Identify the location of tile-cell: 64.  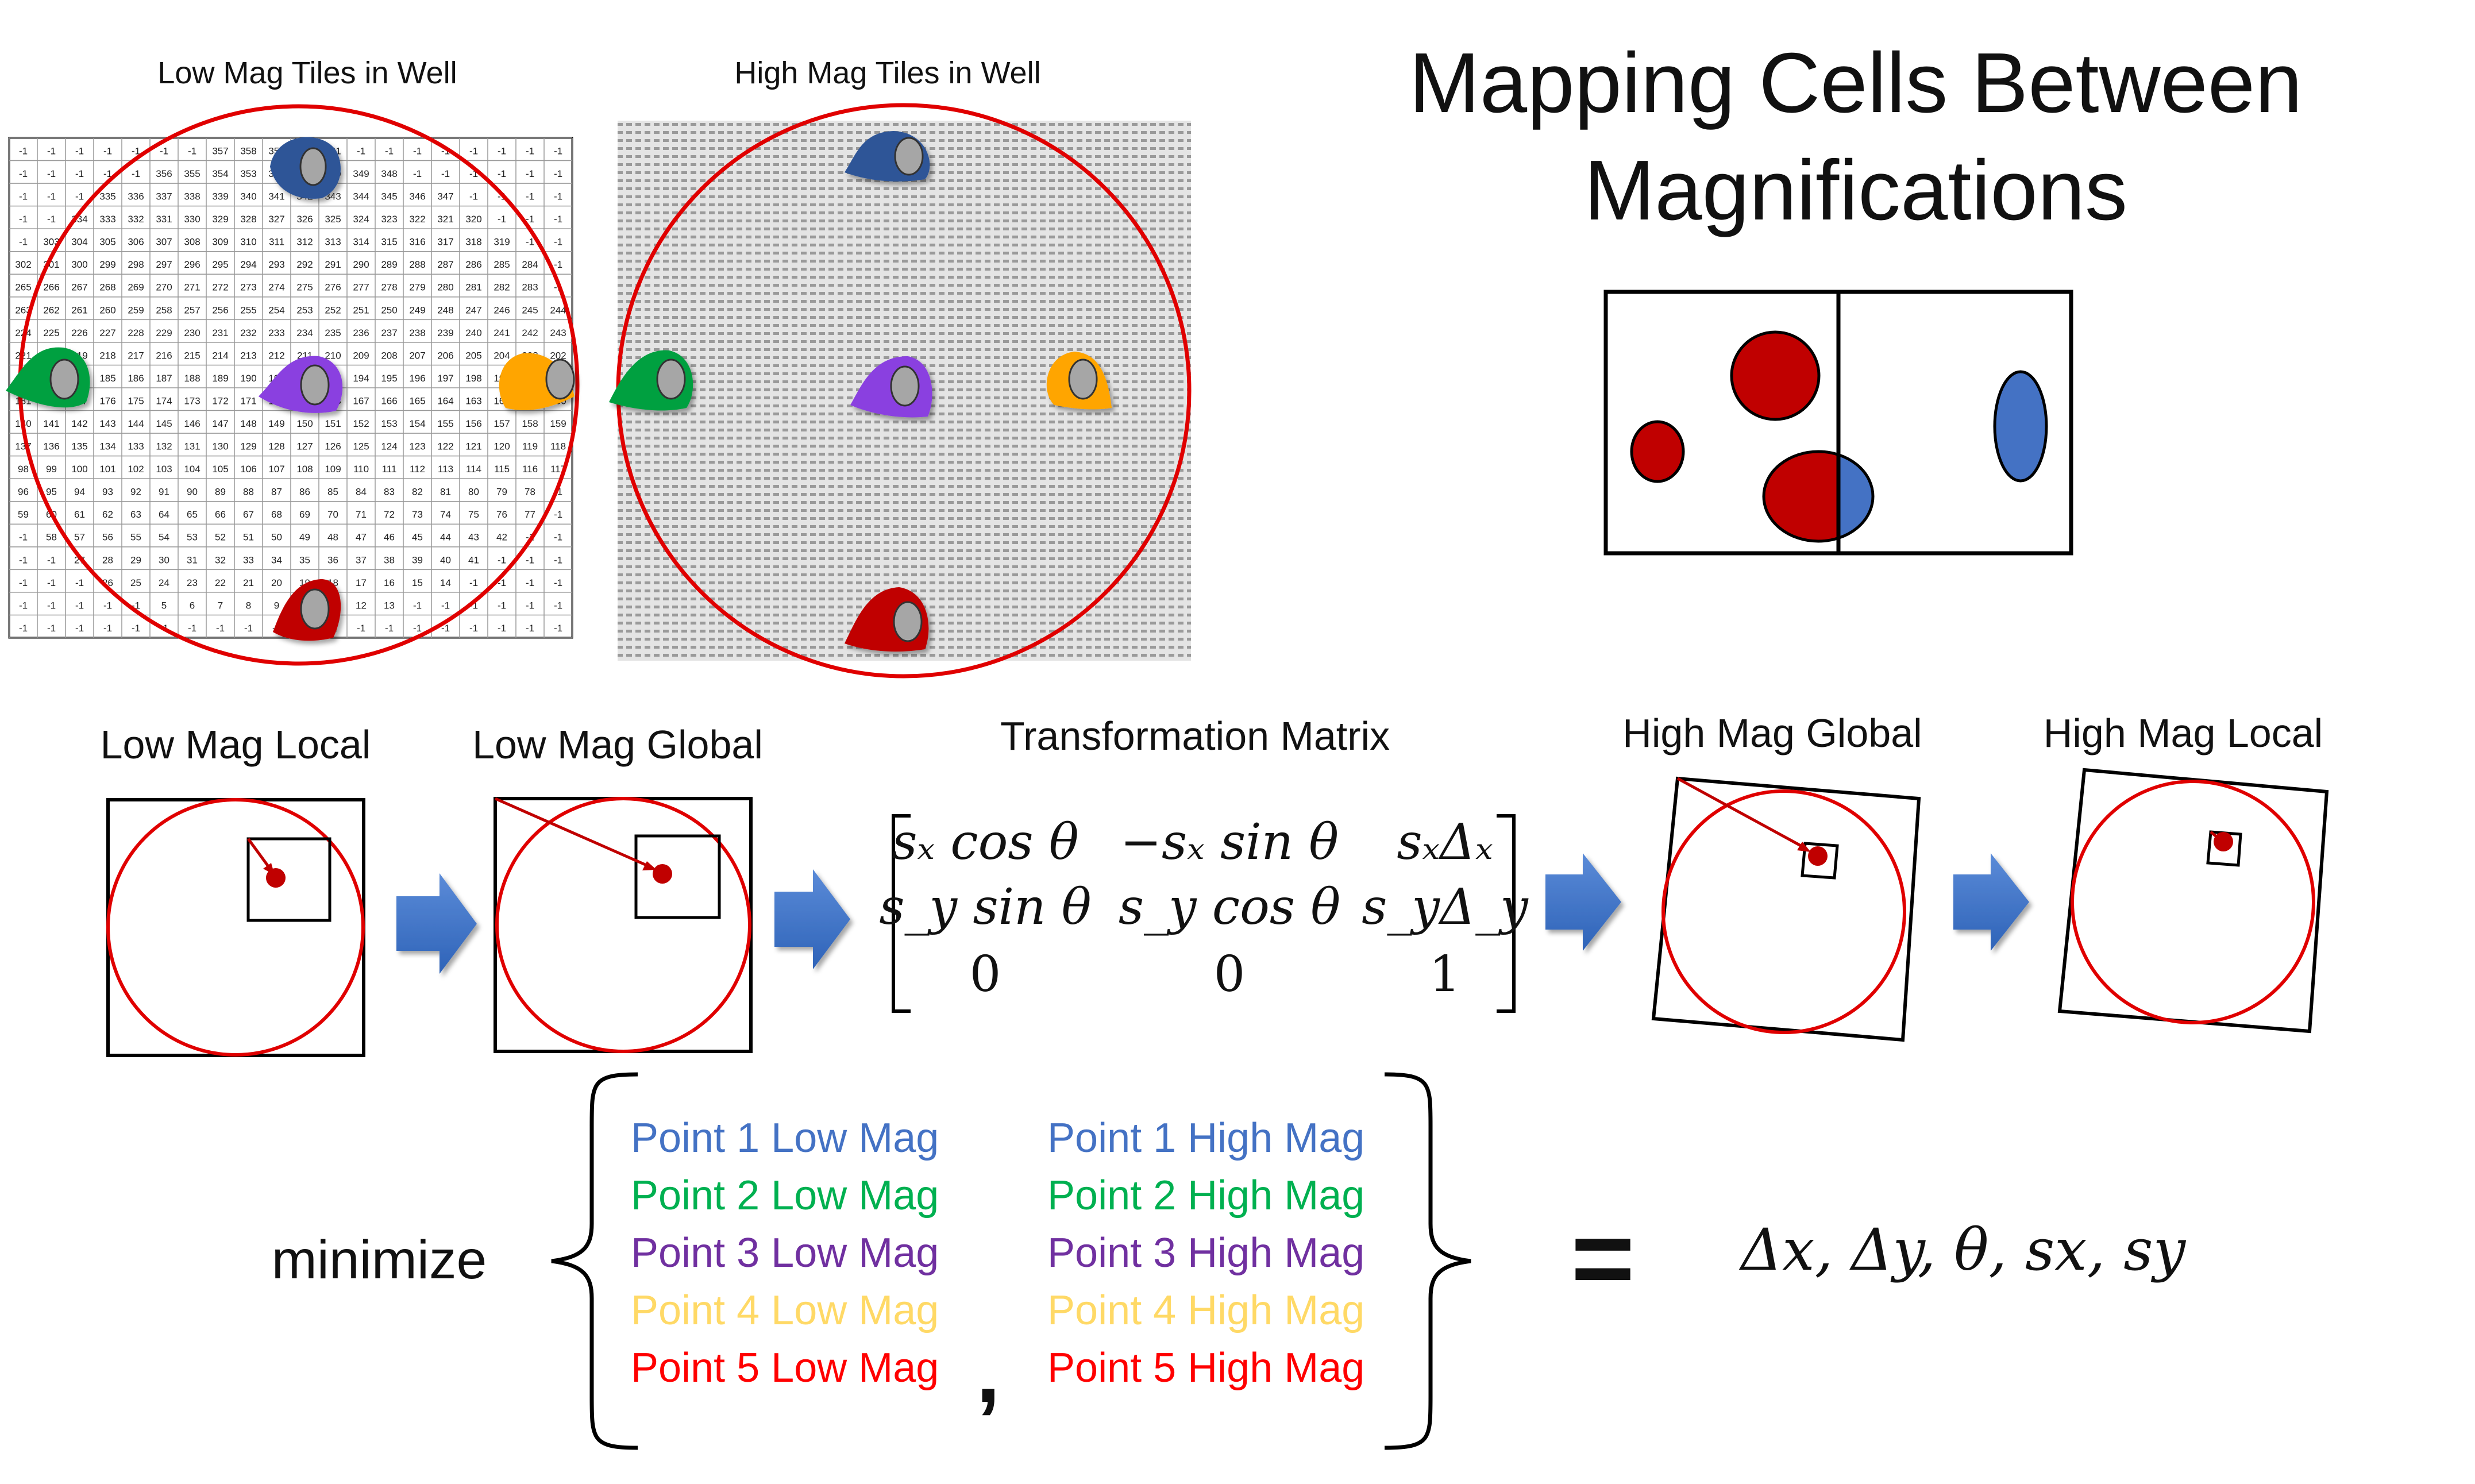
(164, 514).